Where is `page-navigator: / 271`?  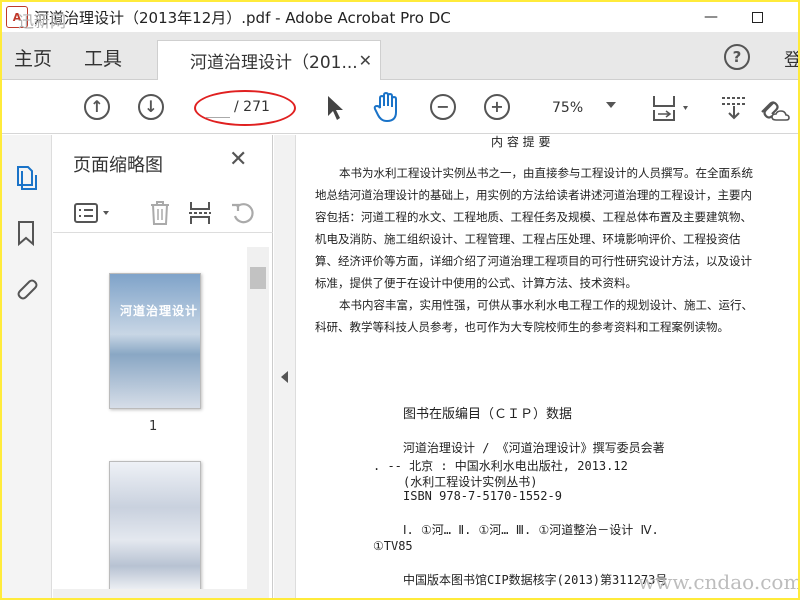
page-navigator: / 271 is located at coordinates (245, 108).